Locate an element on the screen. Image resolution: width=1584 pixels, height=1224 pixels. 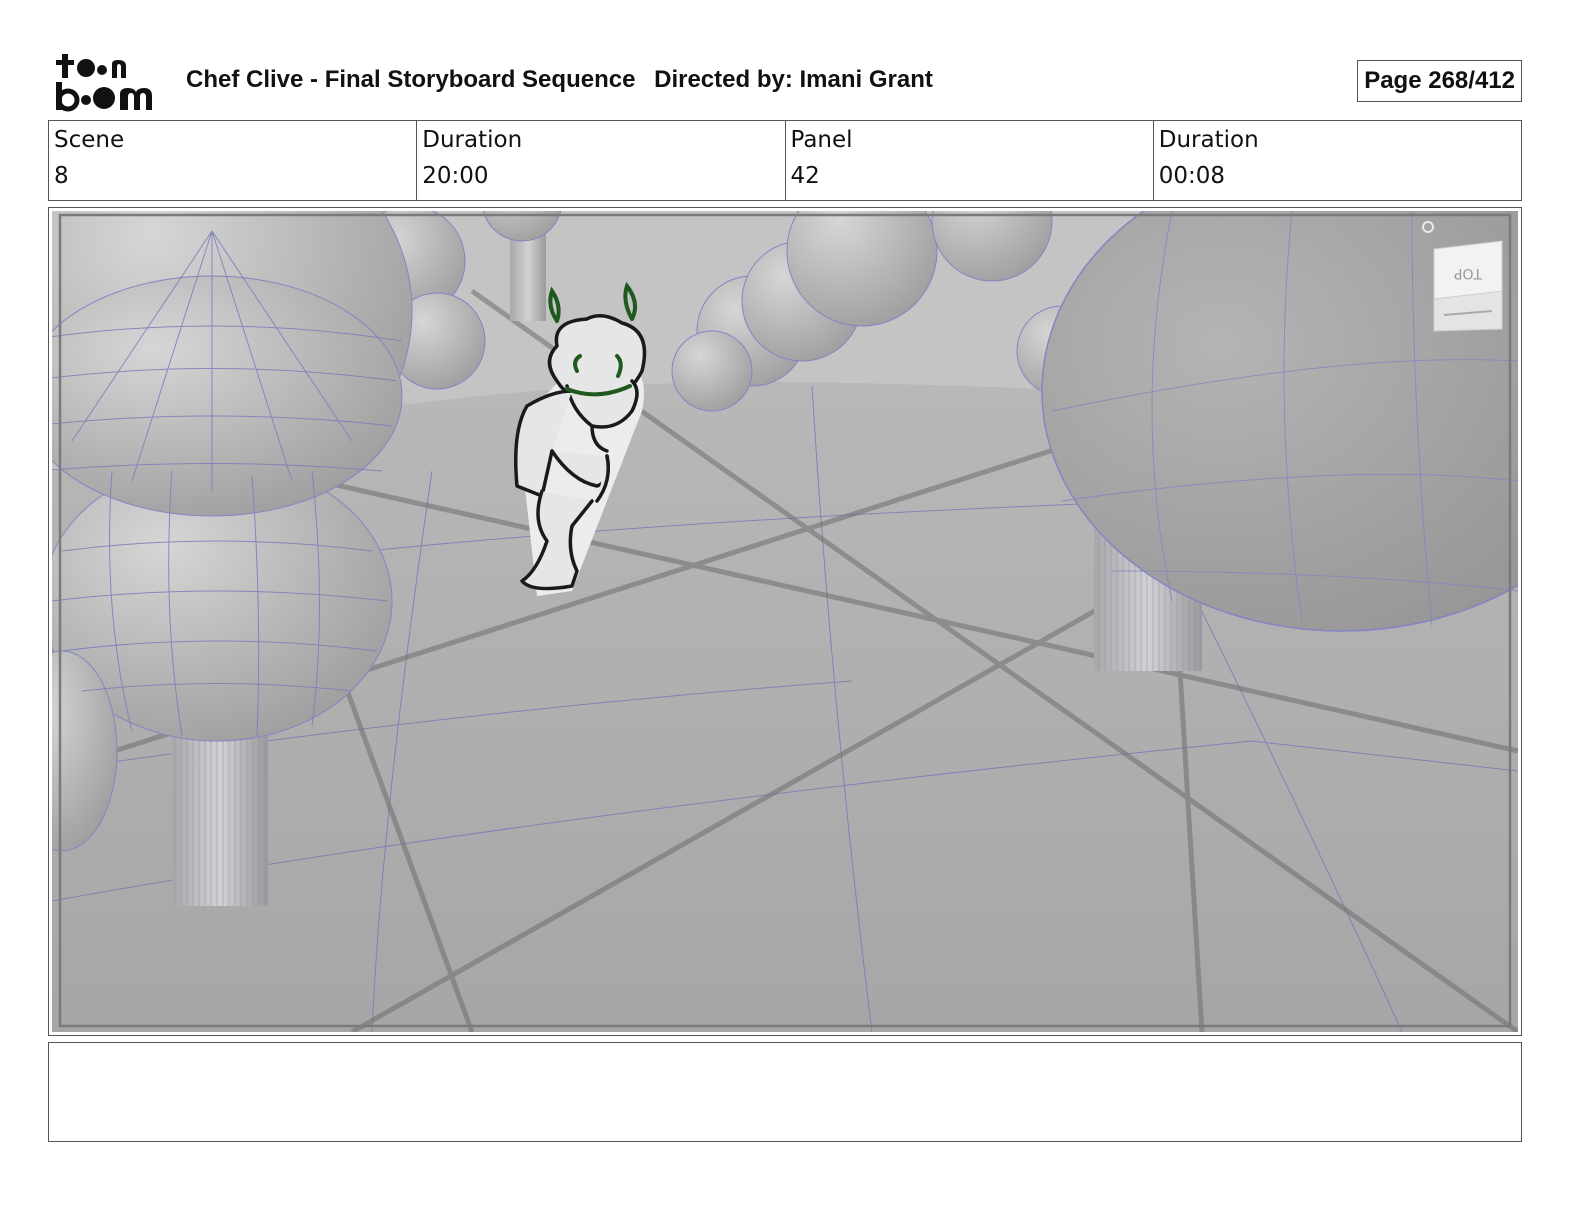
scene-cell: Scene 8 is located at coordinates (232, 160).